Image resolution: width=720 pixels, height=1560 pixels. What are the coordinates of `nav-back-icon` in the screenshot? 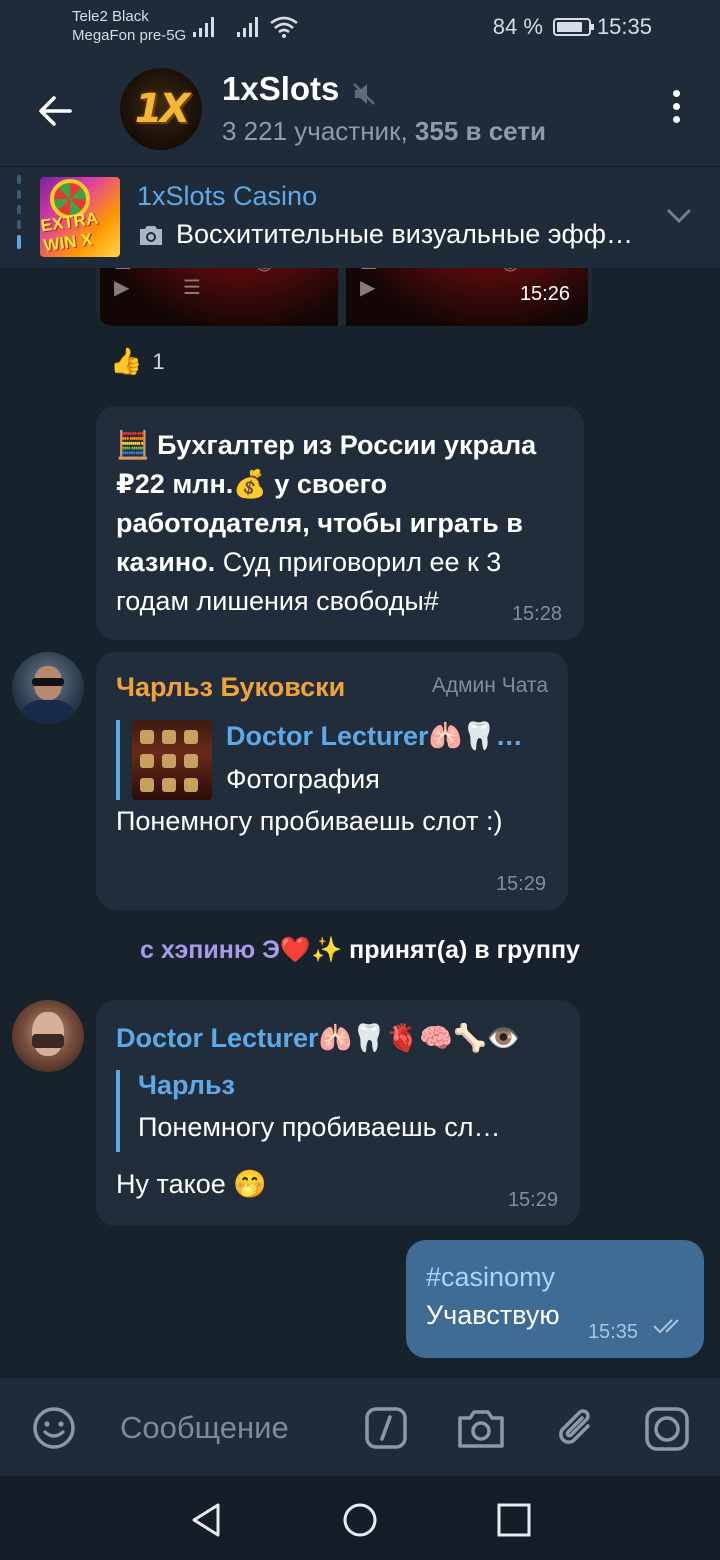 It's located at (206, 1522).